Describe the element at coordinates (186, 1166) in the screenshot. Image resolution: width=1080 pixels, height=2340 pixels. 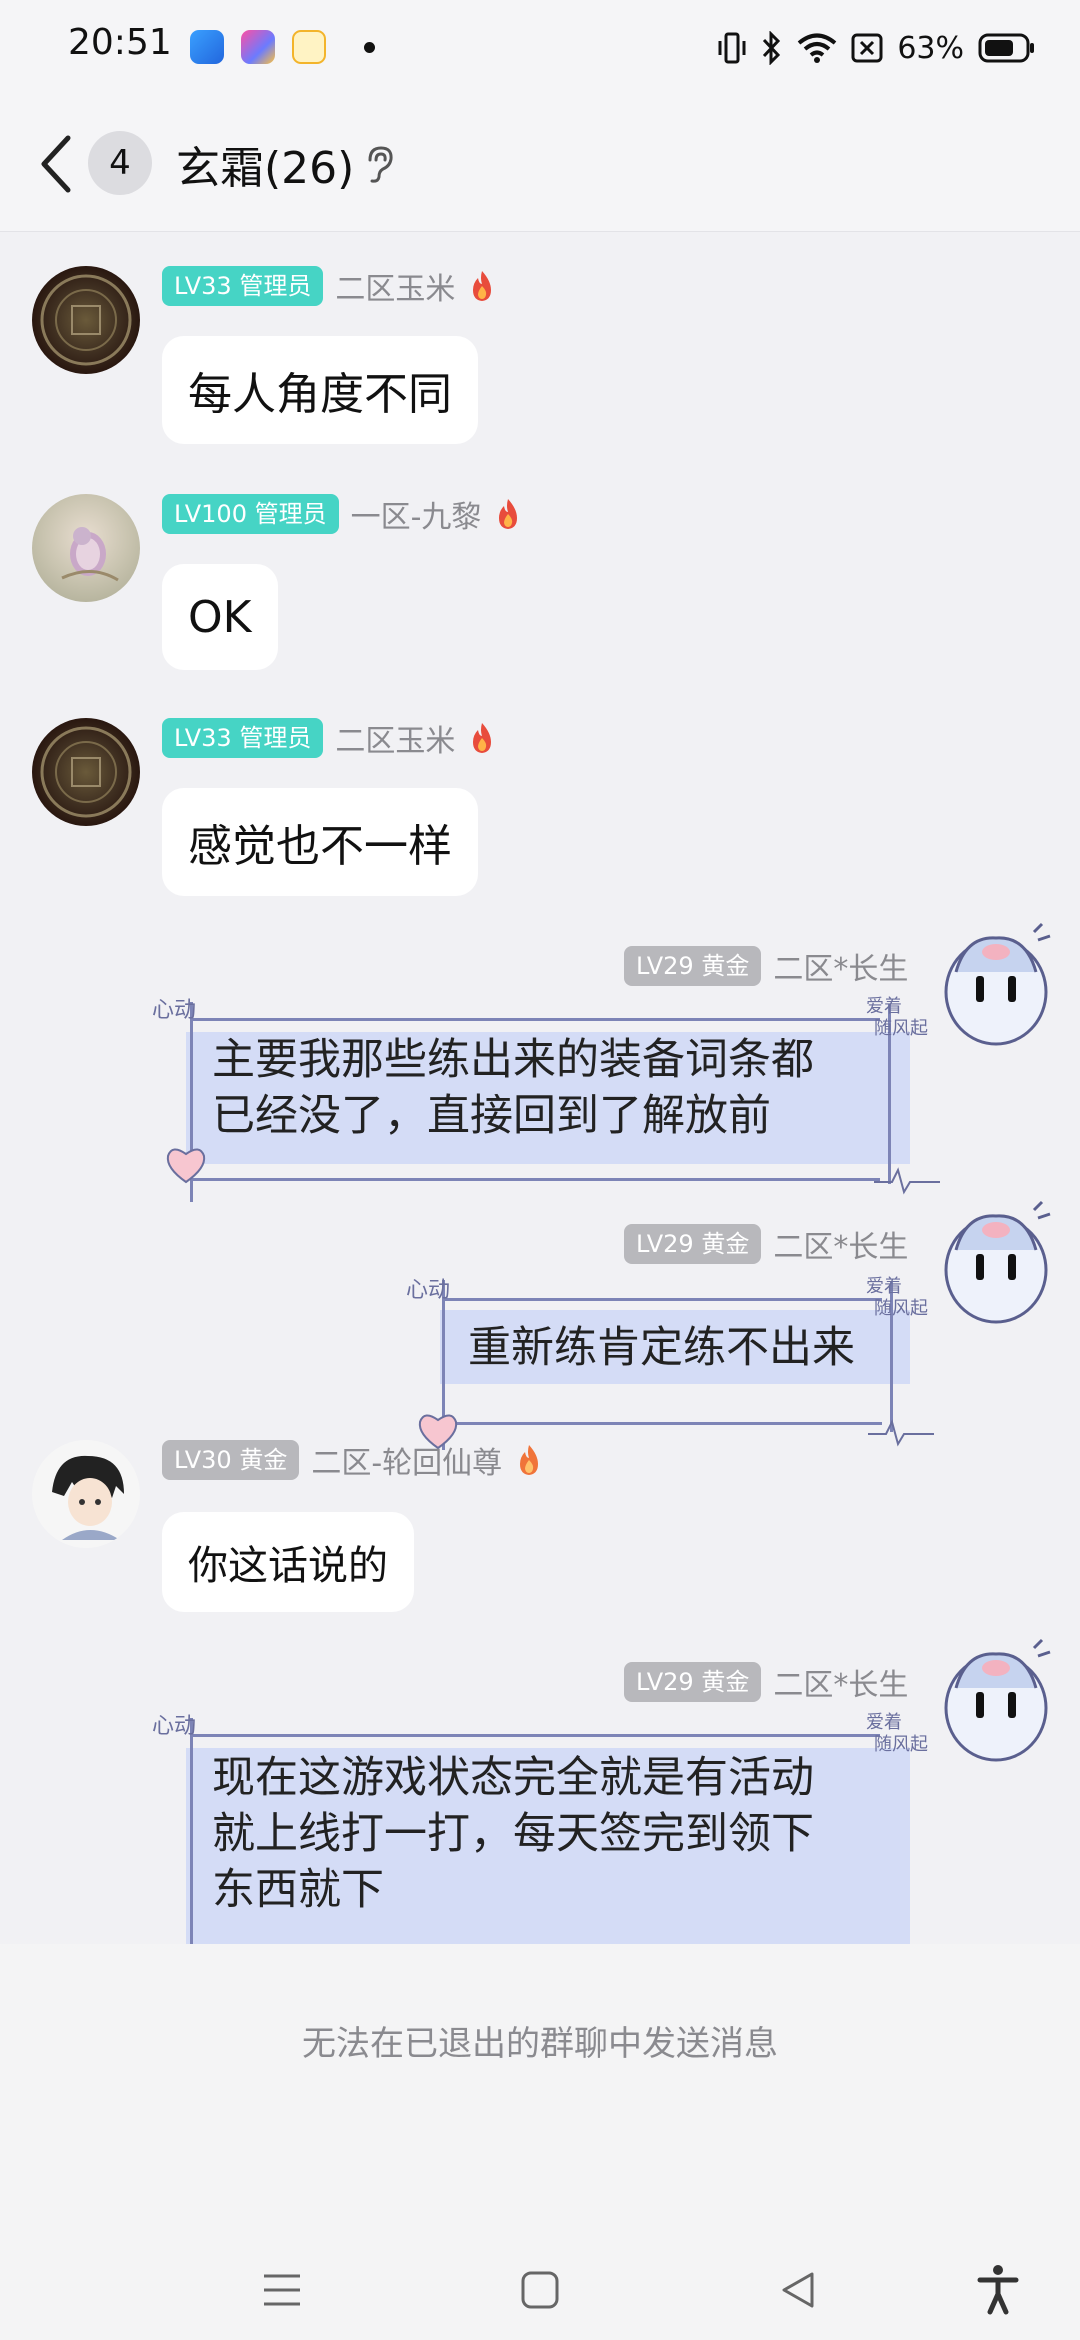
I see `heart-icon` at that location.